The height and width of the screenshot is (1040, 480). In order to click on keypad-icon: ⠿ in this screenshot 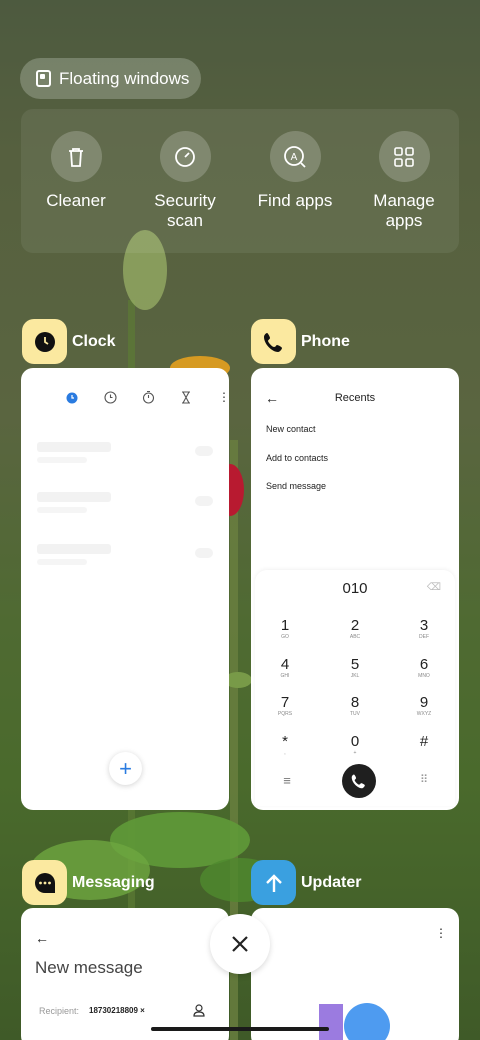, I will do `click(424, 779)`.